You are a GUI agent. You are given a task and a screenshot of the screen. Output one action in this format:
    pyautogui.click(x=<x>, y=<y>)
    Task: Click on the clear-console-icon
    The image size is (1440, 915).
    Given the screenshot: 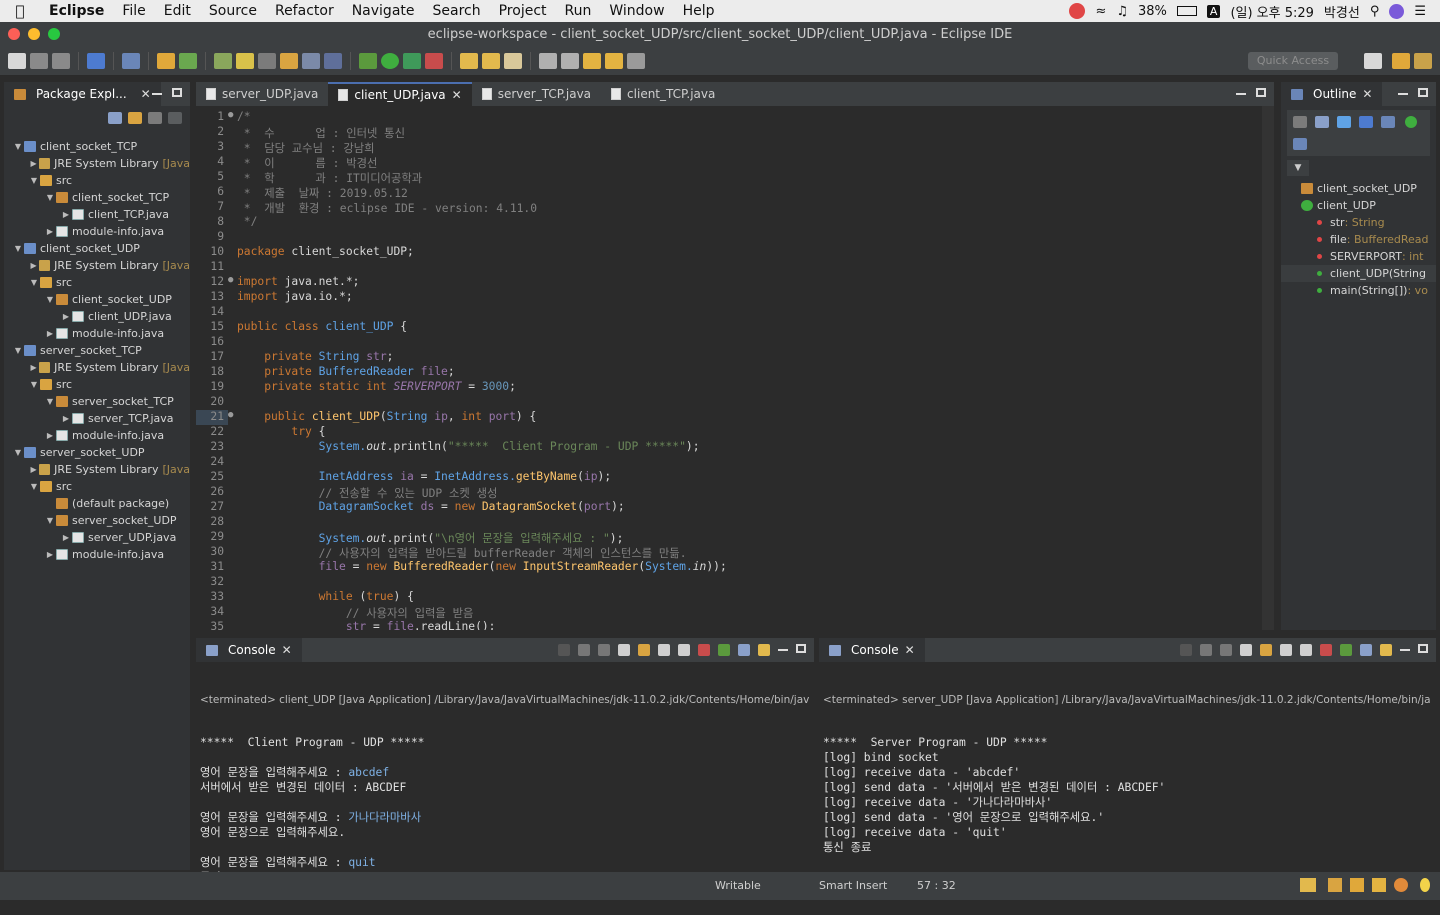 What is the action you would take?
    pyautogui.click(x=1246, y=650)
    